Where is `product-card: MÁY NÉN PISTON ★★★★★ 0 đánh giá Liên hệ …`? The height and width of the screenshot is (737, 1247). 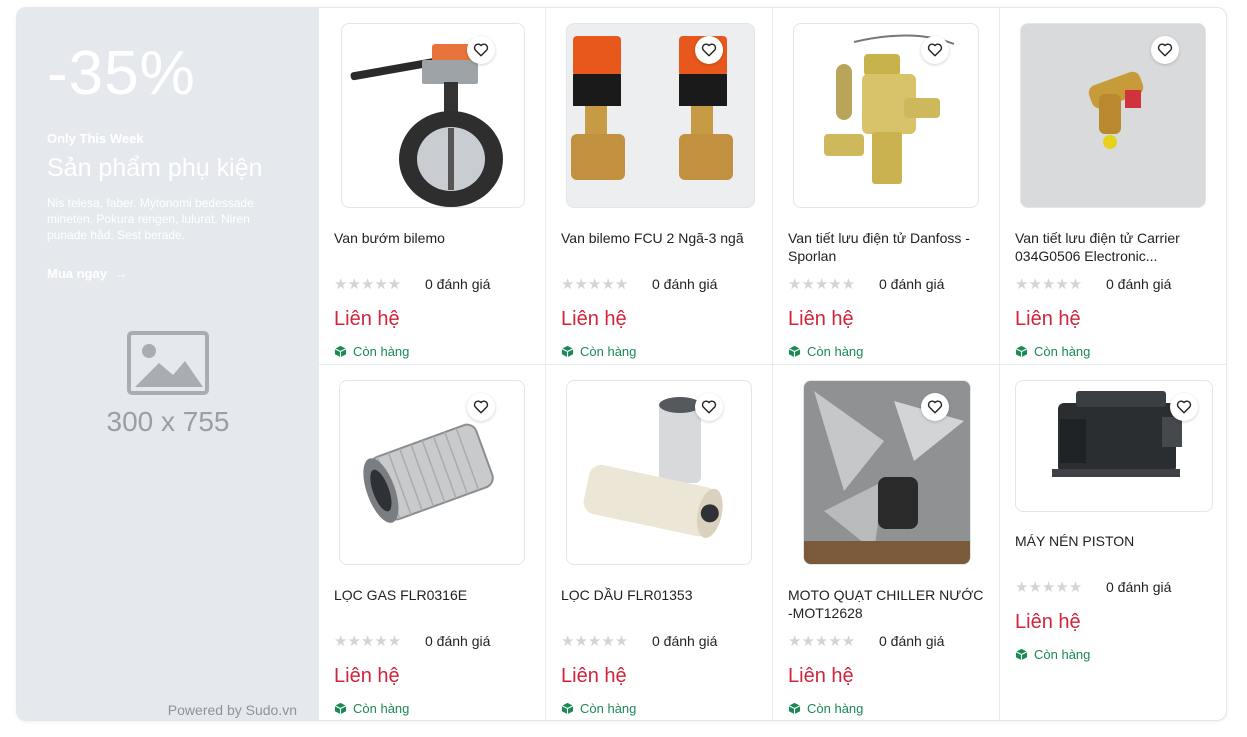 product-card: MÁY NÉN PISTON ★★★★★ 0 đánh giá Liên hệ … is located at coordinates (1113, 542).